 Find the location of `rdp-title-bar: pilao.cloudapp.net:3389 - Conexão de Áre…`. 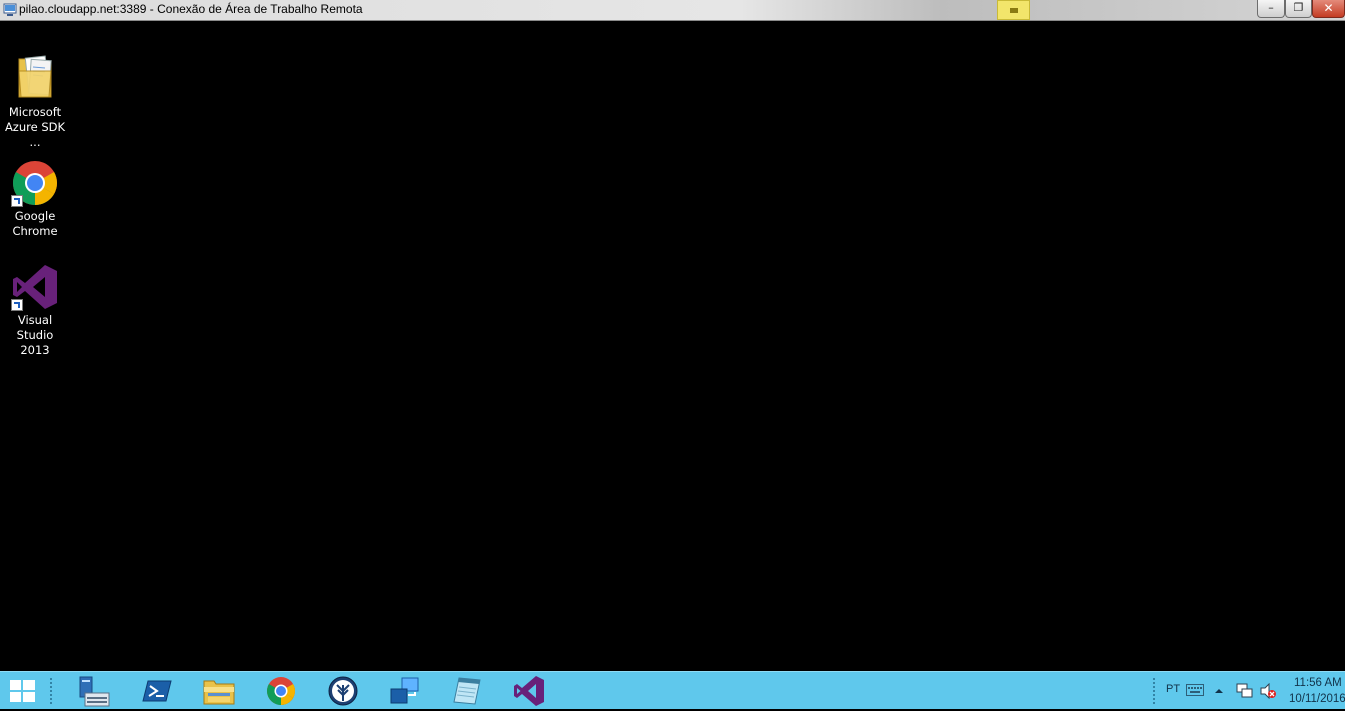

rdp-title-bar: pilao.cloudapp.net:3389 - Conexão de Áre… is located at coordinates (672, 10).